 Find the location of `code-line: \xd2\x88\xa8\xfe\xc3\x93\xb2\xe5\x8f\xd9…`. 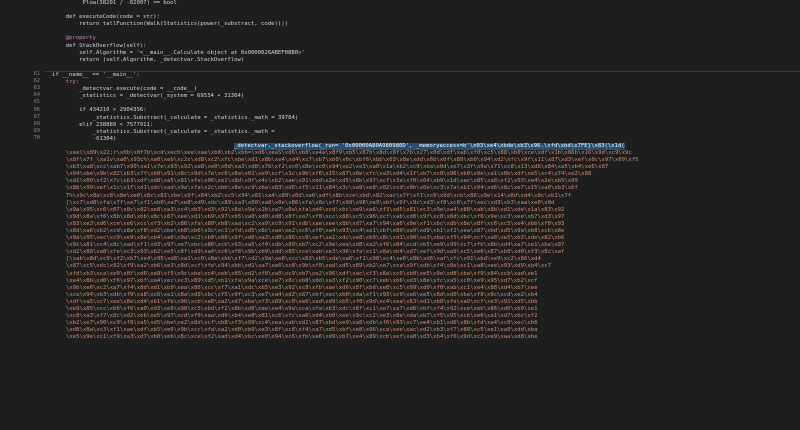

code-line: \xd2\x88\xa8\xfe\xc3\x93\xb2\xe5\x8f\xd9… is located at coordinates (422, 252).